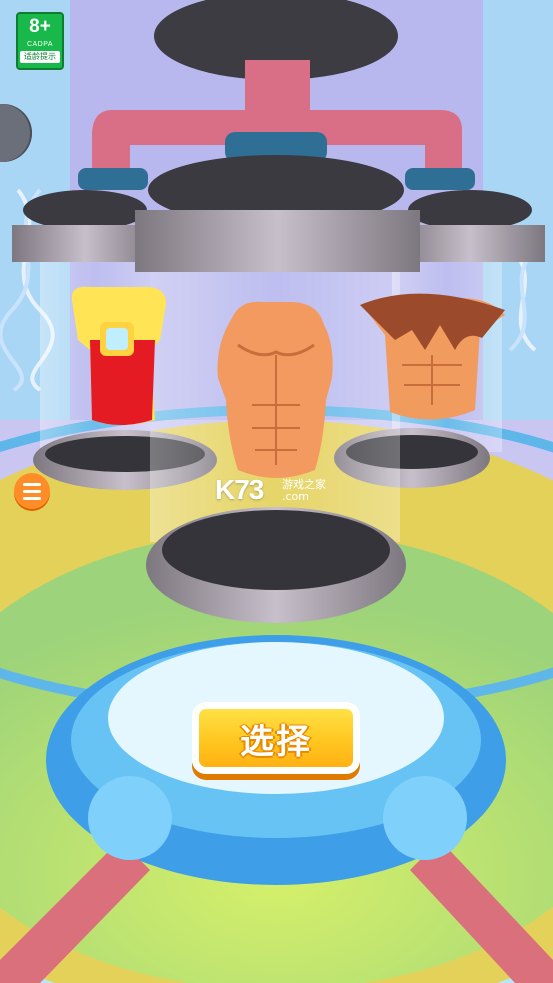 The height and width of the screenshot is (983, 553). What do you see at coordinates (276, 741) in the screenshot?
I see `select-button-label: 选择` at bounding box center [276, 741].